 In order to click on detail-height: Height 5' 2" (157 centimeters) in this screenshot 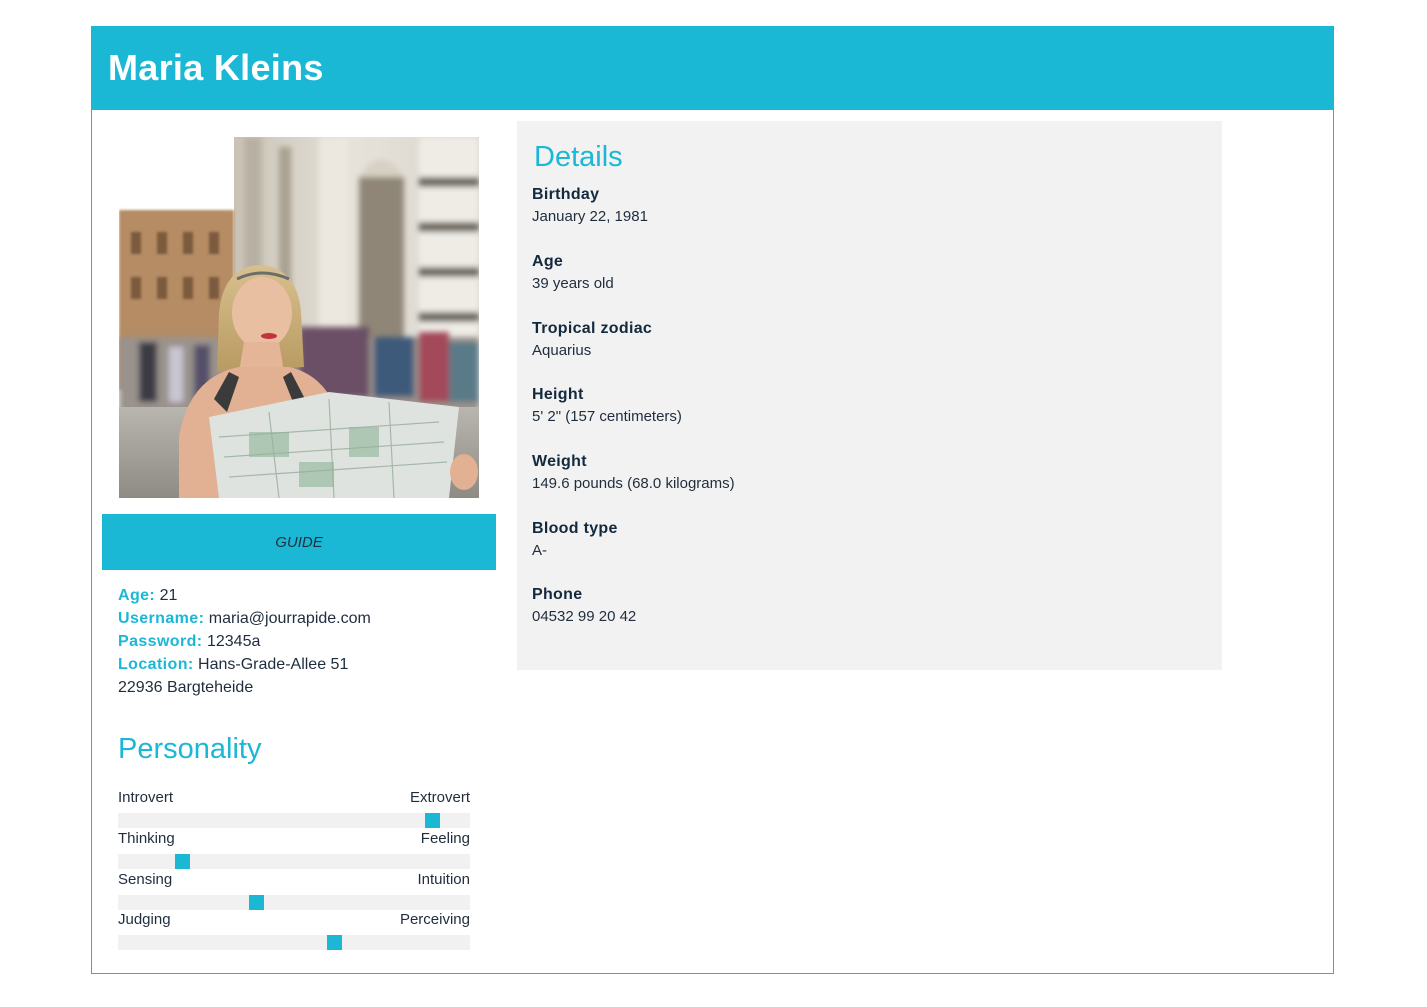, I will do `click(862, 407)`.